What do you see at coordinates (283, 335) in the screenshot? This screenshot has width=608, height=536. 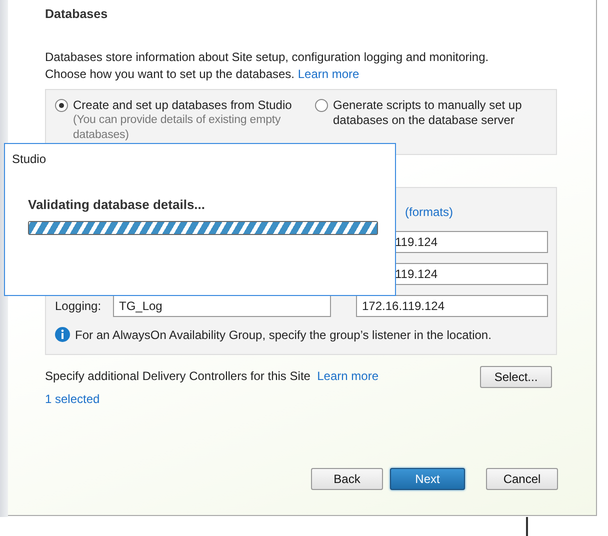 I see `info-text: For an AlwaysOn Availability Group, specify the group’s listener in the location.` at bounding box center [283, 335].